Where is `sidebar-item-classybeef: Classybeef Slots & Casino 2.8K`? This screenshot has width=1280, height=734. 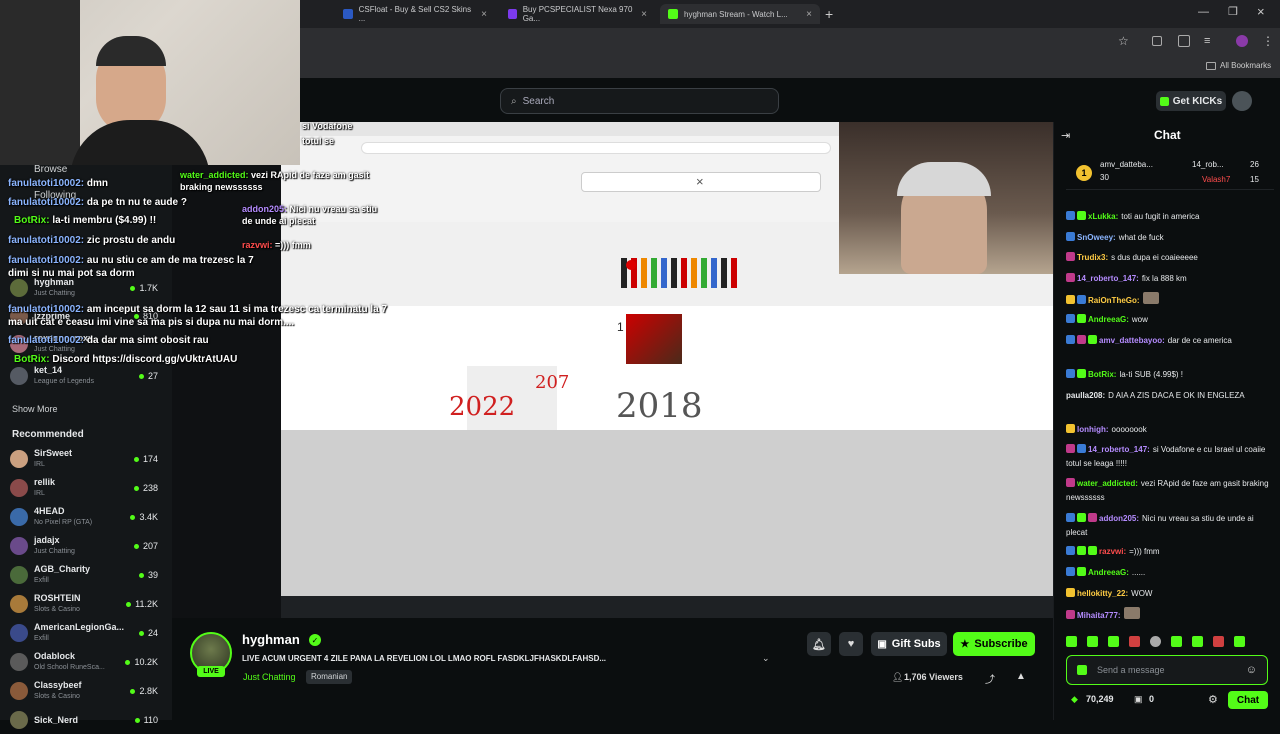 sidebar-item-classybeef: Classybeef Slots & Casino 2.8K is located at coordinates (90, 691).